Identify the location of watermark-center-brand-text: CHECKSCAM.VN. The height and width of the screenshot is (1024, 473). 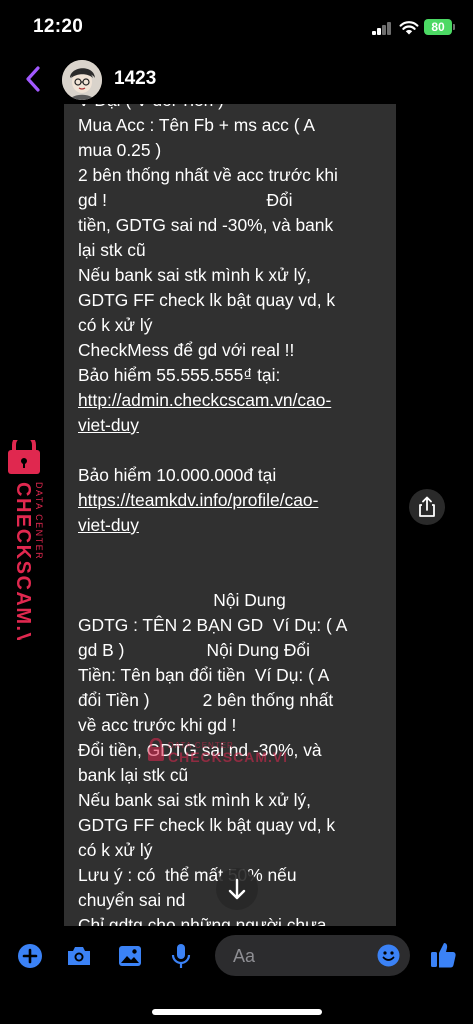
(227, 757).